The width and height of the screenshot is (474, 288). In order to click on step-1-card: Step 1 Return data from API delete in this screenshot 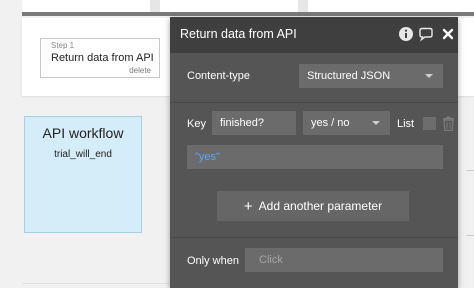, I will do `click(100, 58)`.